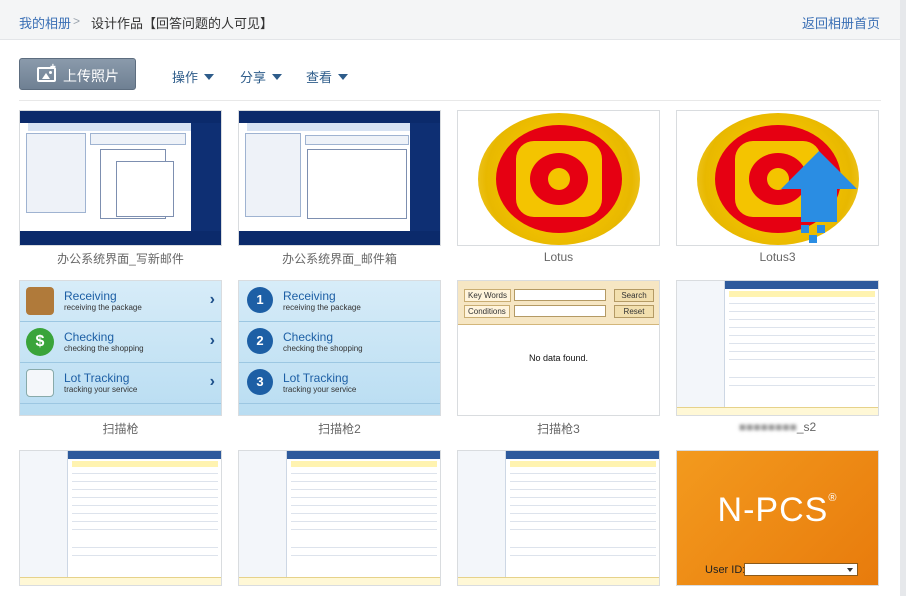  I want to click on package-icon, so click(40, 301).